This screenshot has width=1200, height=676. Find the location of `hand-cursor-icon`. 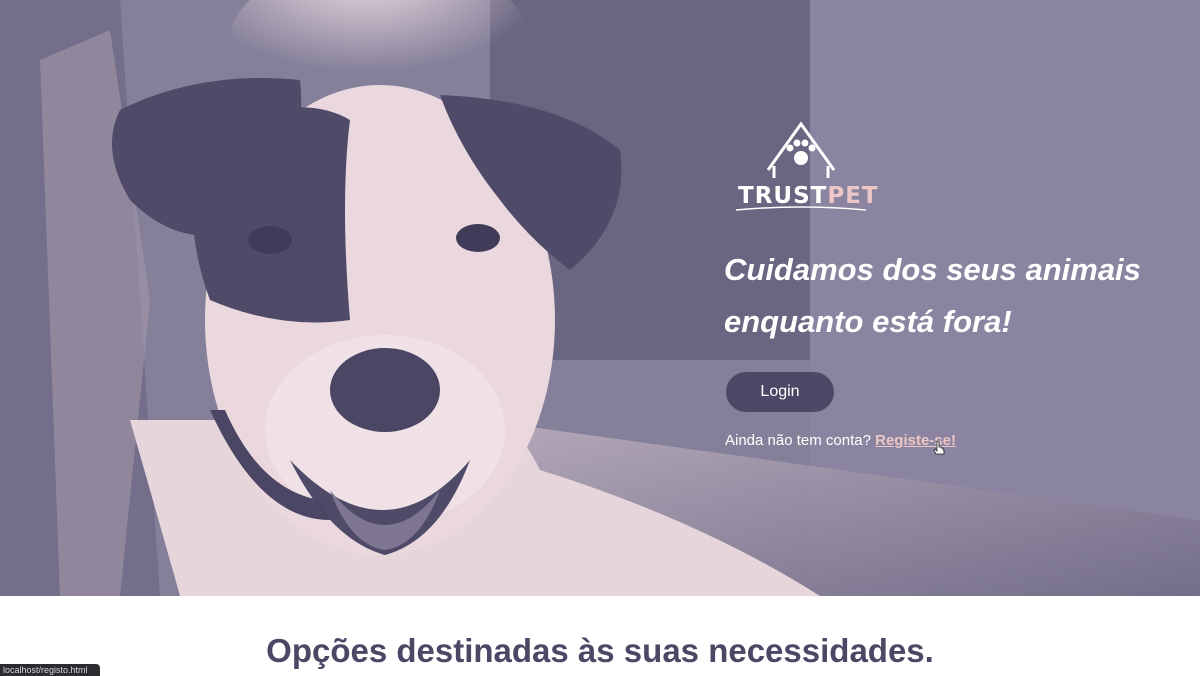

hand-cursor-icon is located at coordinates (939, 447).